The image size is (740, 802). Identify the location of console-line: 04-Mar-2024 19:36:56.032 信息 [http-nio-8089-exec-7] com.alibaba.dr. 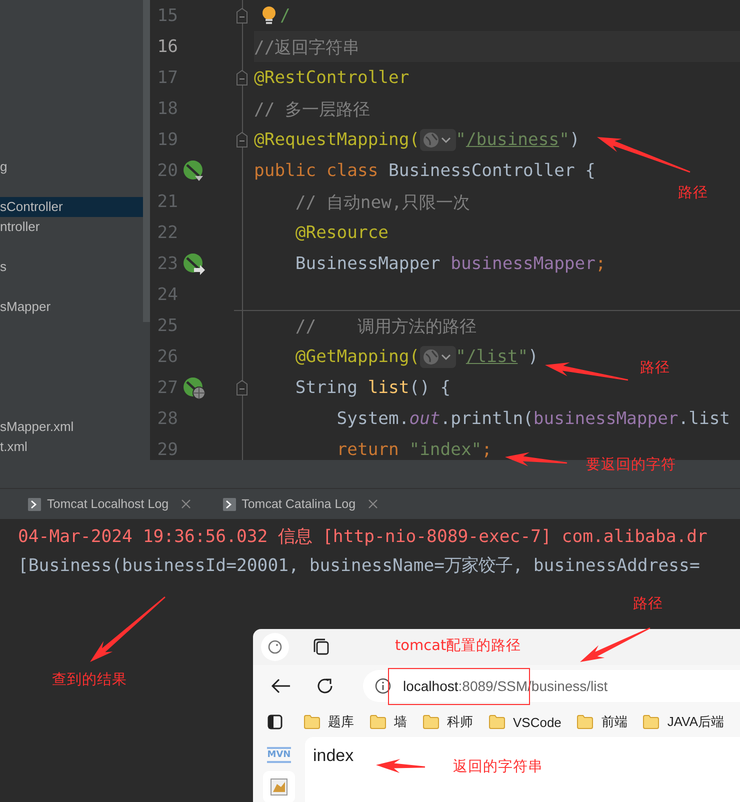
(362, 537).